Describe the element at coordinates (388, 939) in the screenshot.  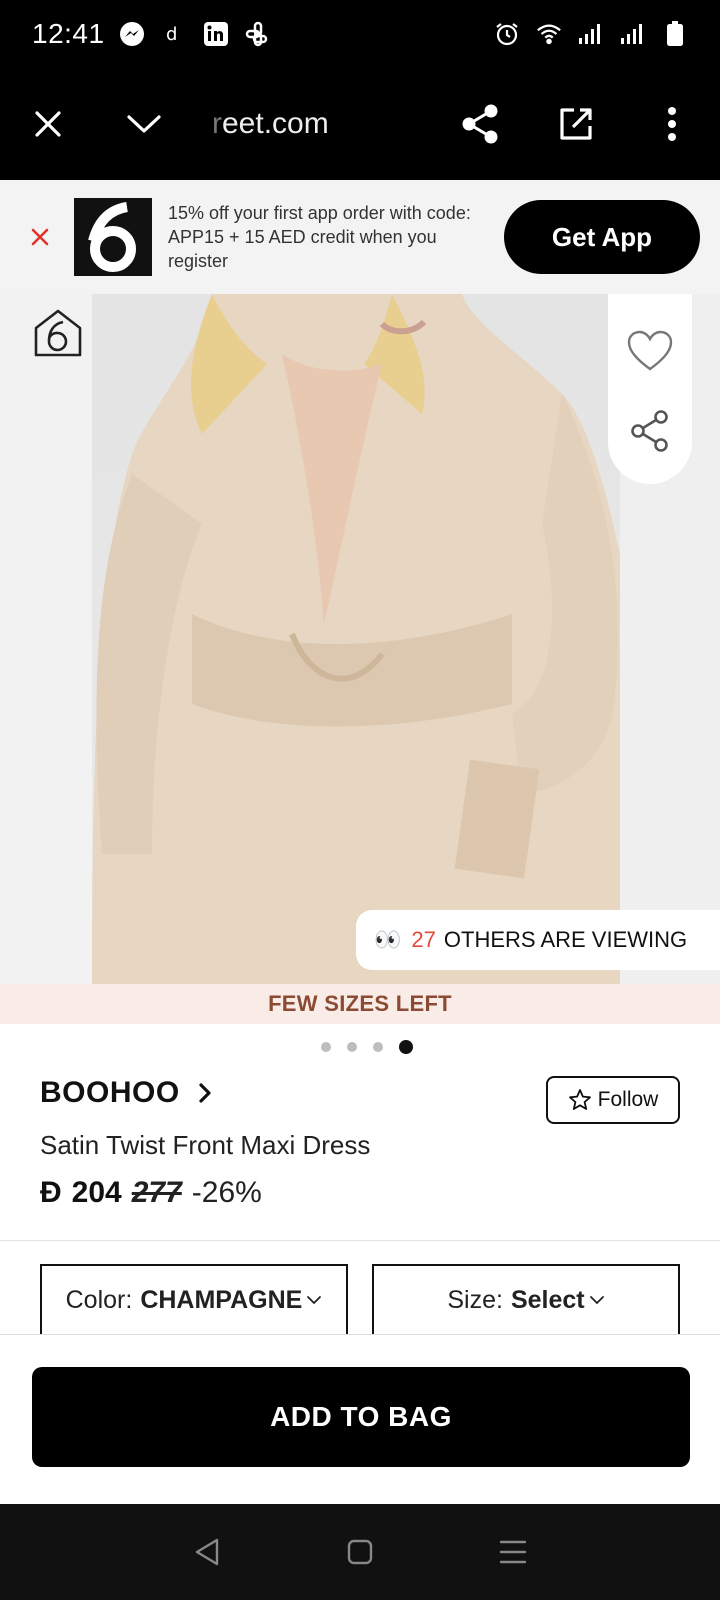
I see `eyes-icon: 👀` at that location.